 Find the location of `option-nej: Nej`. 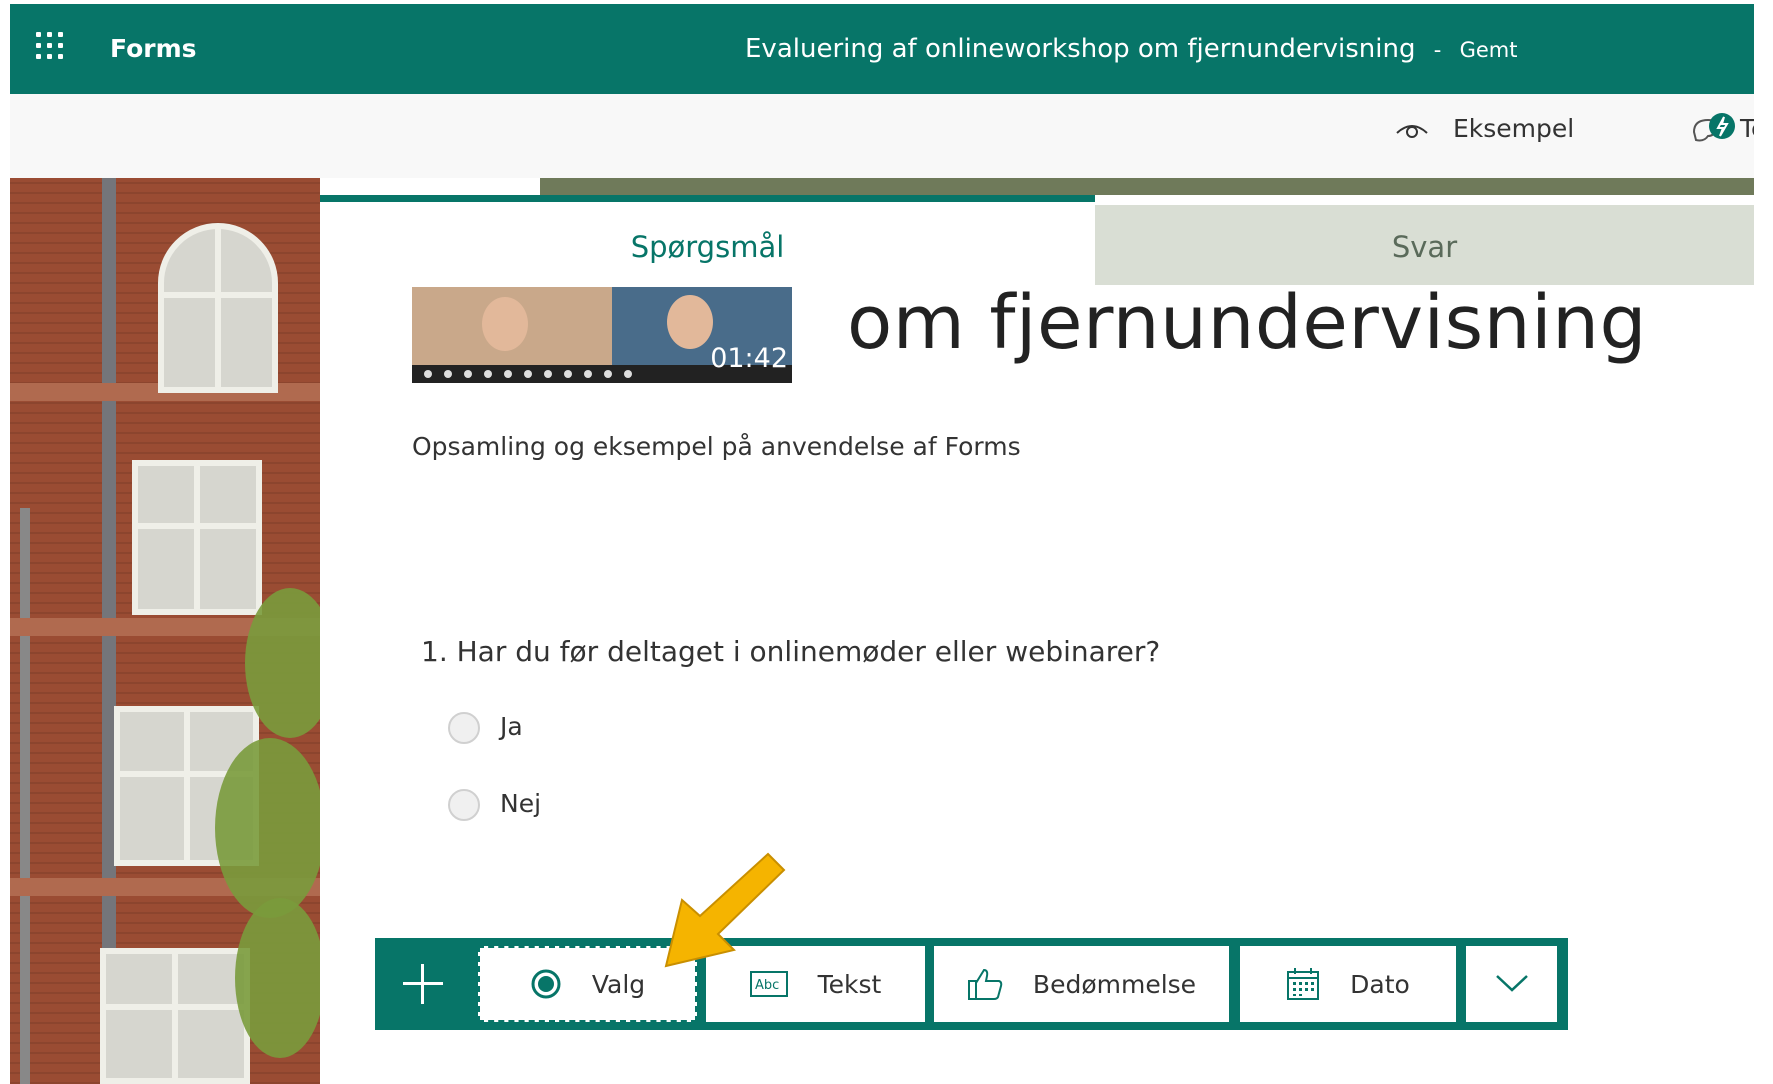

option-nej: Nej is located at coordinates (494, 805).